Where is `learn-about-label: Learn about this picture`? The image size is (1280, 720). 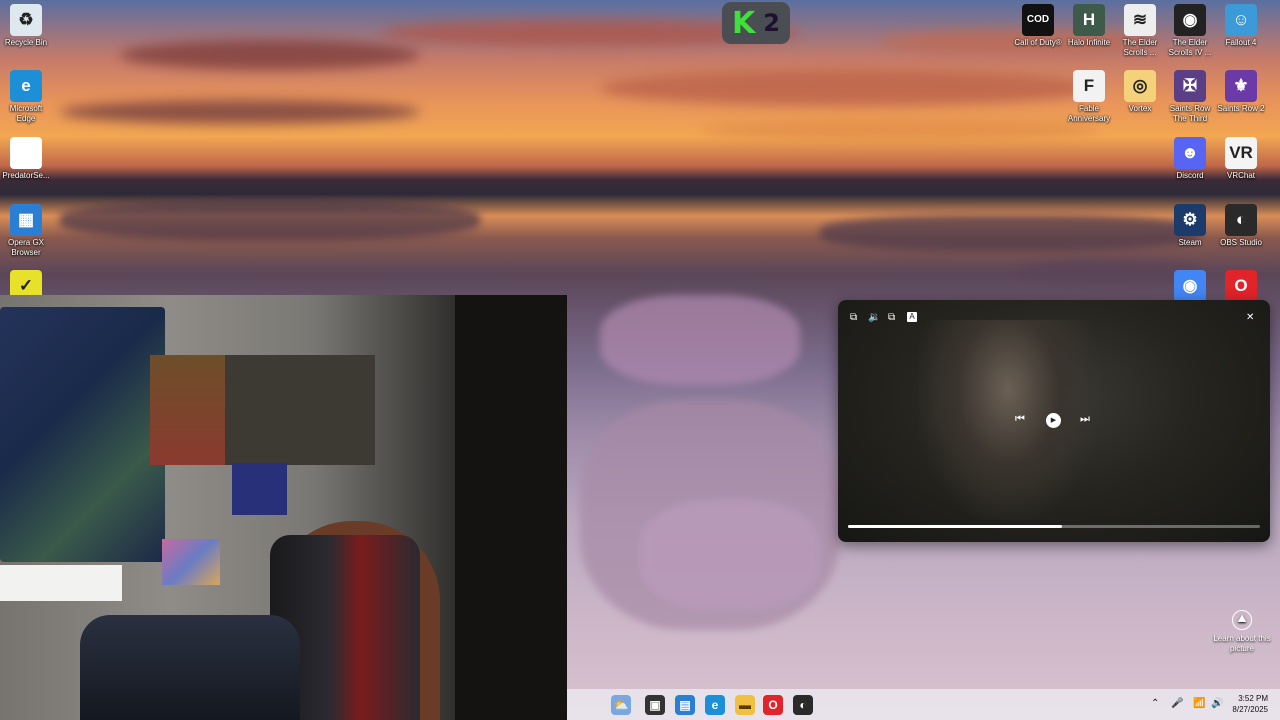
learn-about-label: Learn about this picture is located at coordinates (1242, 643).